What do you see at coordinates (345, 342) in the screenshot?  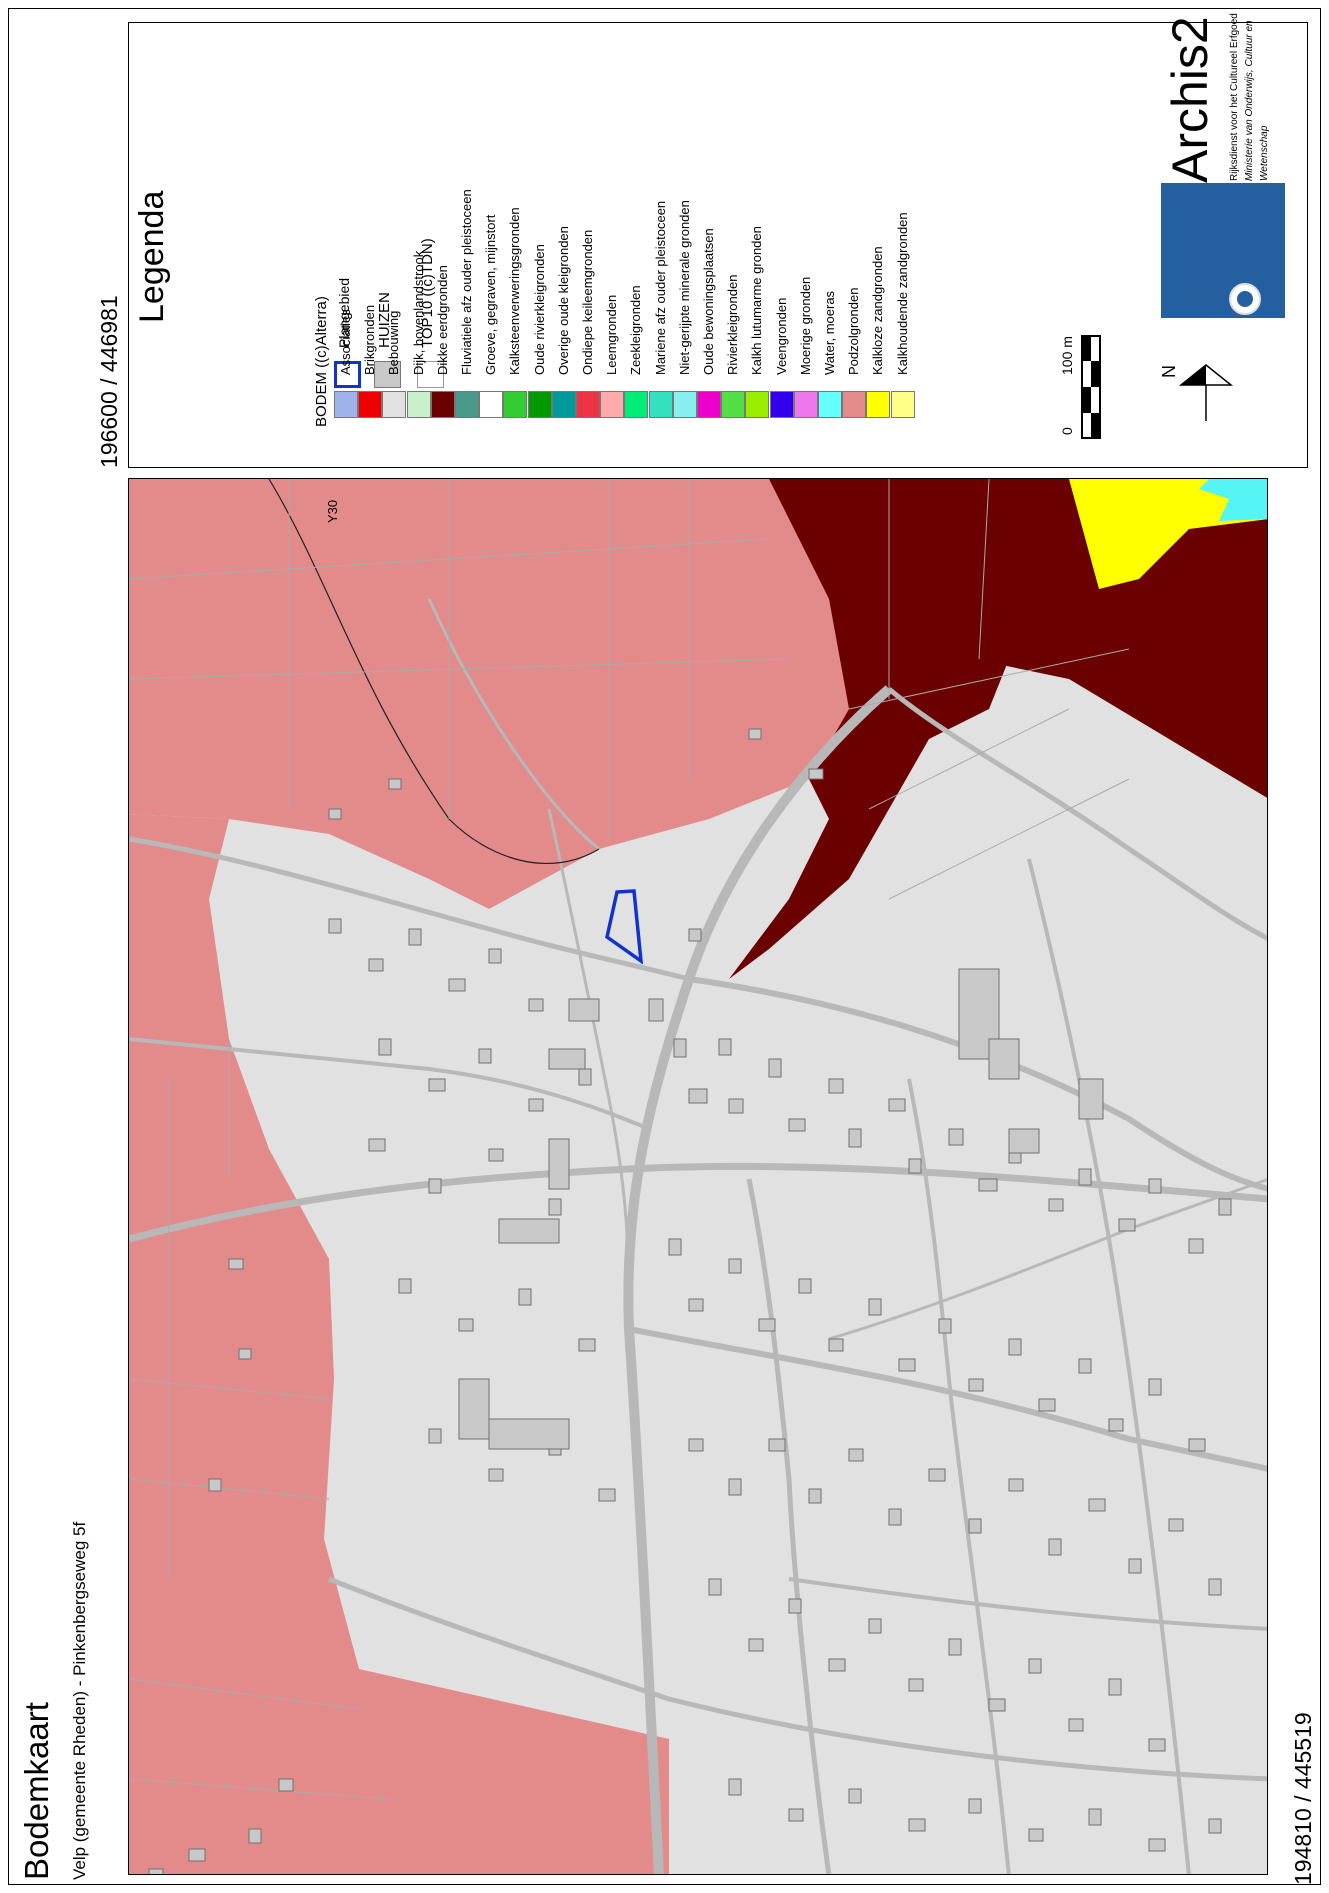 I see `soil-label: Associaties` at bounding box center [345, 342].